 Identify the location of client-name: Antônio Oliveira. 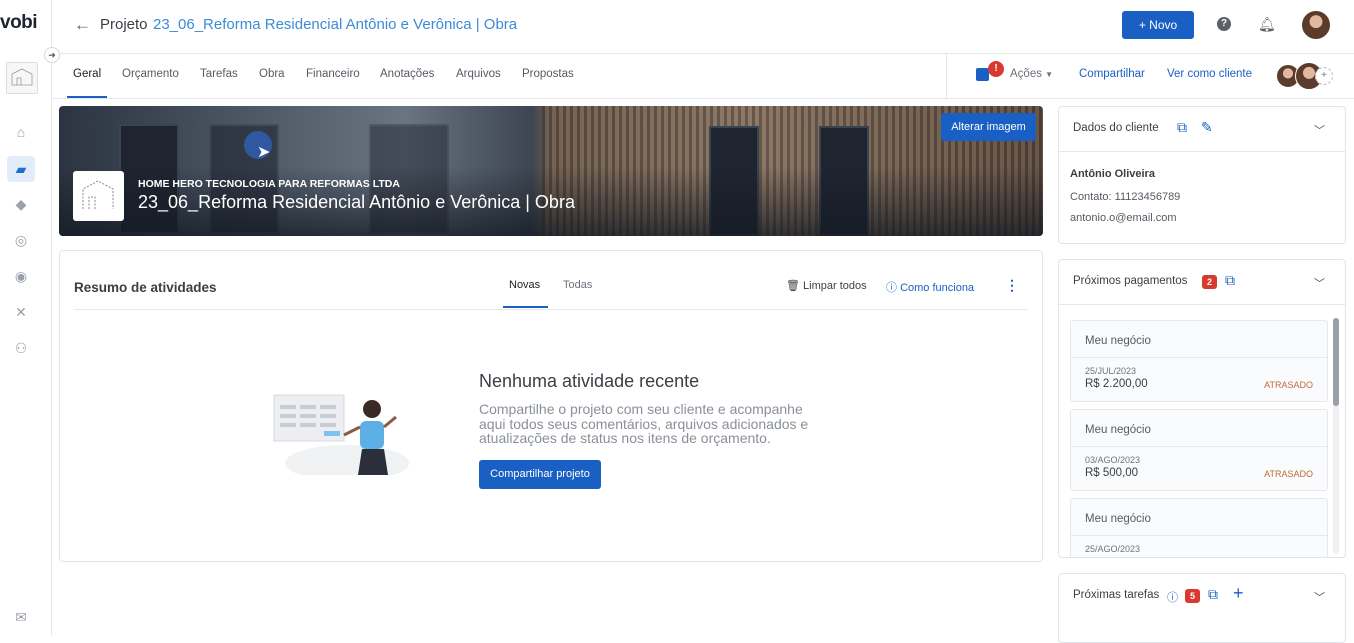
(1112, 174).